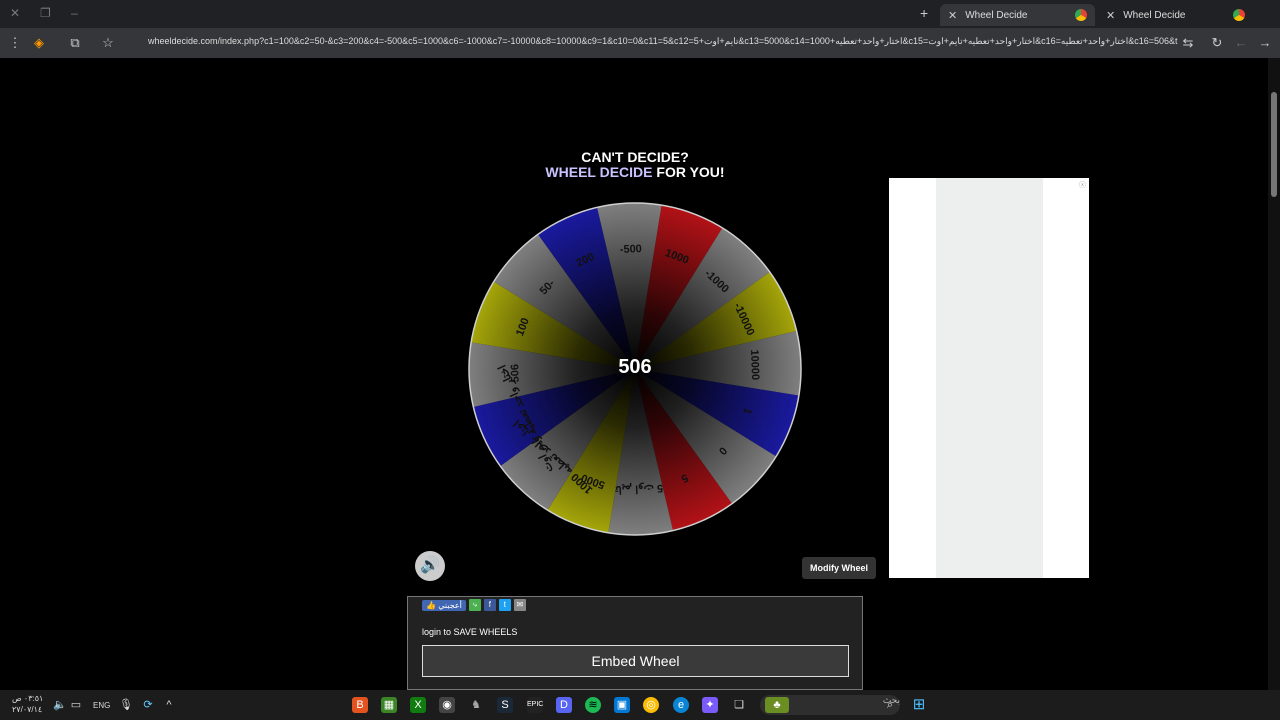 Image resolution: width=1280 pixels, height=720 pixels. What do you see at coordinates (504, 605) in the screenshot?
I see `twitter-icon: t` at bounding box center [504, 605].